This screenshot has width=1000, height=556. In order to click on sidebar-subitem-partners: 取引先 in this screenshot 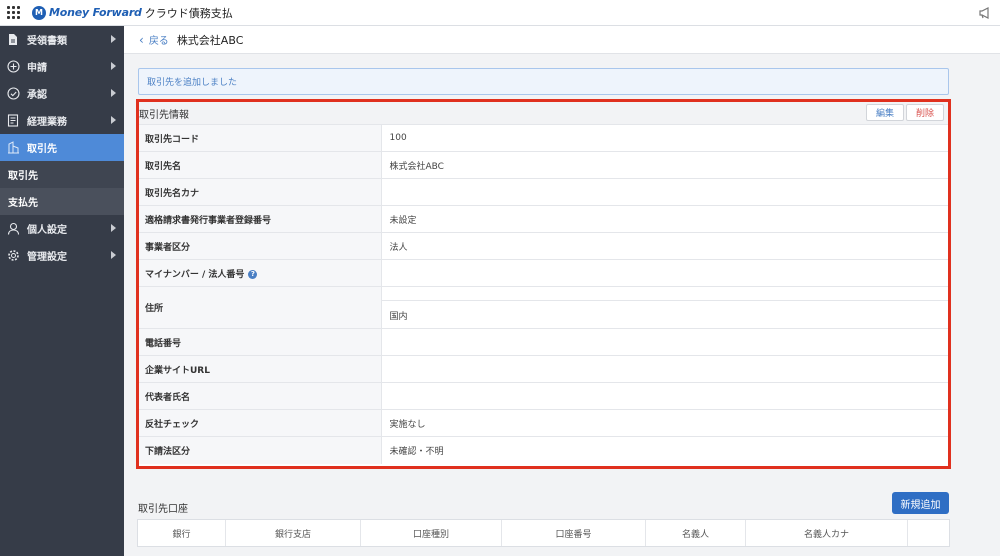, I will do `click(62, 174)`.